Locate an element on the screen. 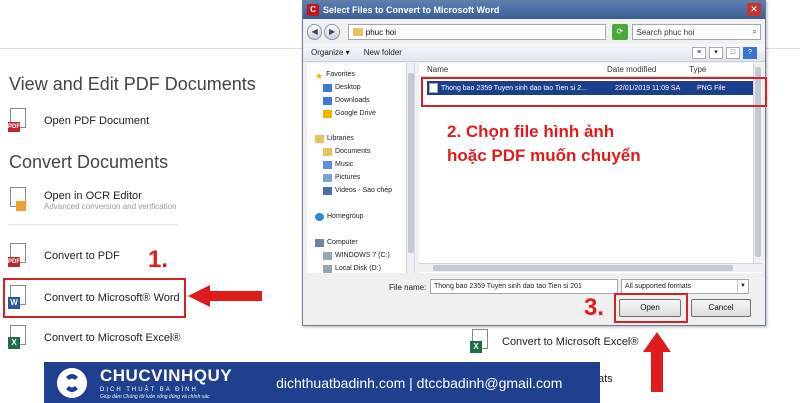  address-bar: ◀ ▶ phuc hoi ⟳ Search phuc hoi ⌕ is located at coordinates (534, 32).